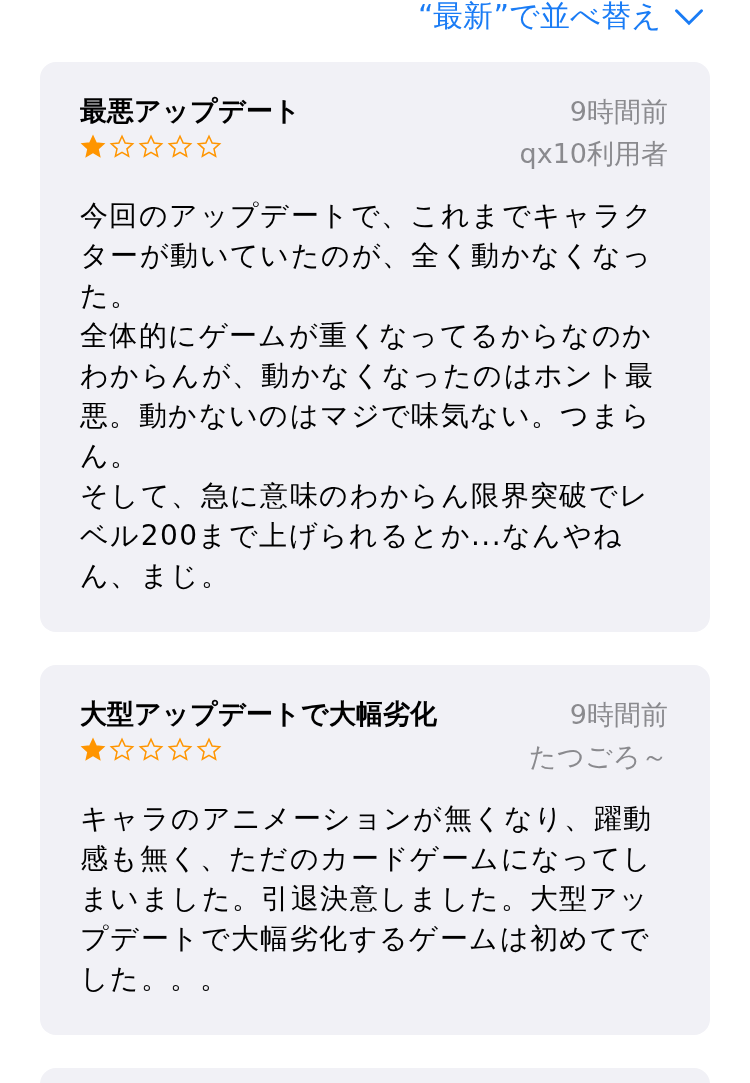 The width and height of the screenshot is (750, 1083). I want to click on review-title: 最悪アップデート, so click(190, 111).